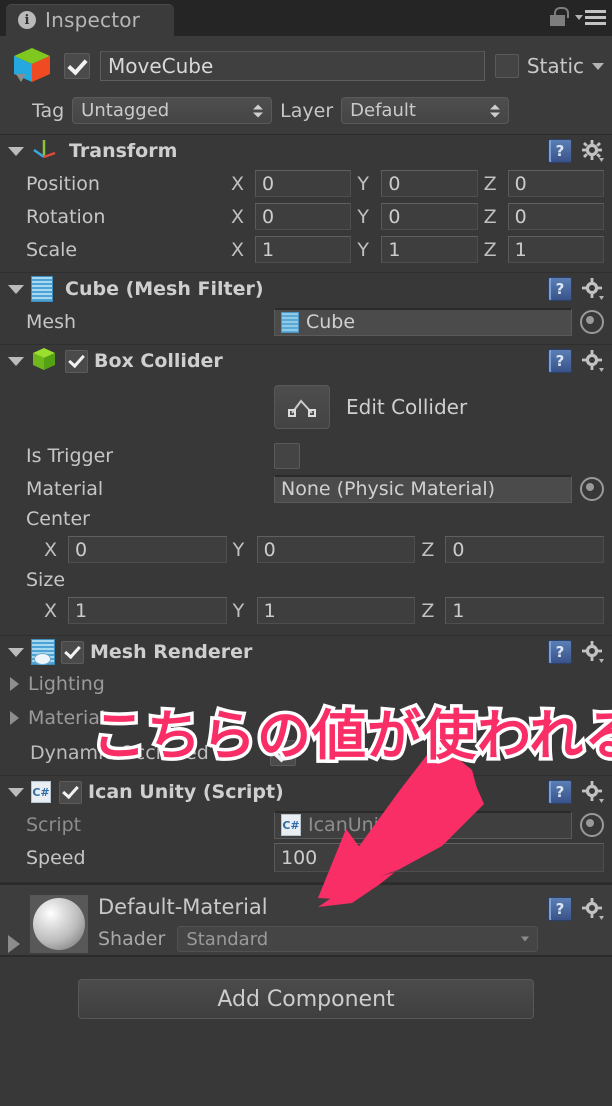 The height and width of the screenshot is (1106, 612). I want to click on speed-field-row: Speed 100, so click(306, 857).